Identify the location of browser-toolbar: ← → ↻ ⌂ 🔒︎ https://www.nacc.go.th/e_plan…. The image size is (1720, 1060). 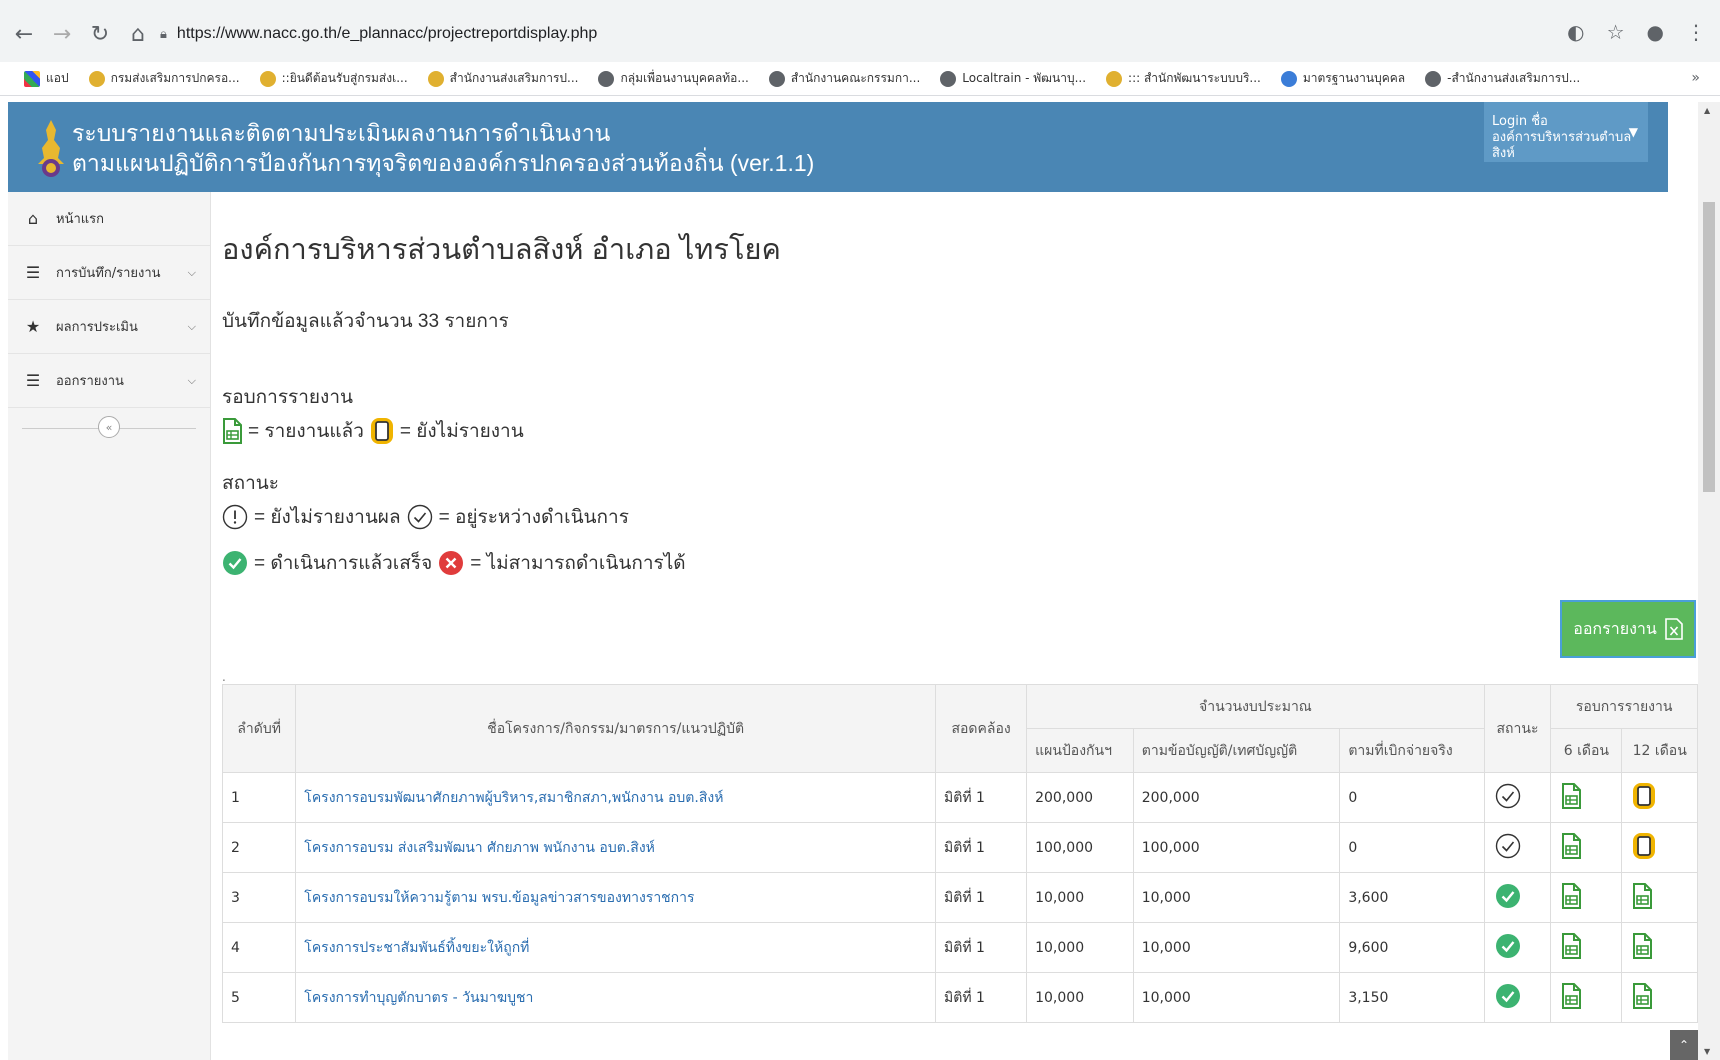
(860, 33).